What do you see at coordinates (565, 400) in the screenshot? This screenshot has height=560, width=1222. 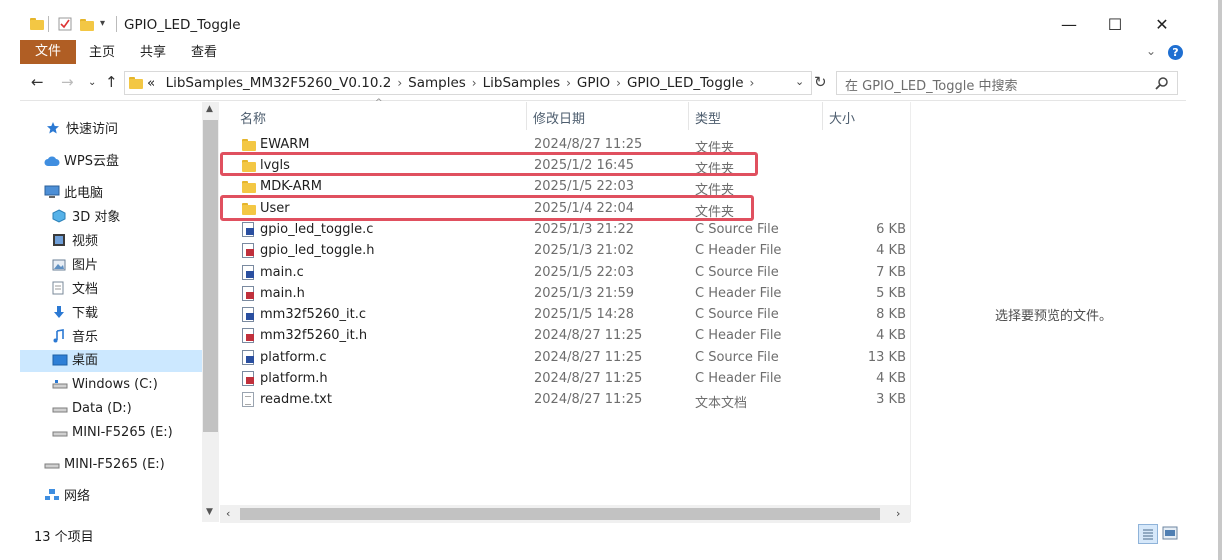 I see `list-item: readme.txt 2024/8/27 11:25 文本文档 3 KB` at bounding box center [565, 400].